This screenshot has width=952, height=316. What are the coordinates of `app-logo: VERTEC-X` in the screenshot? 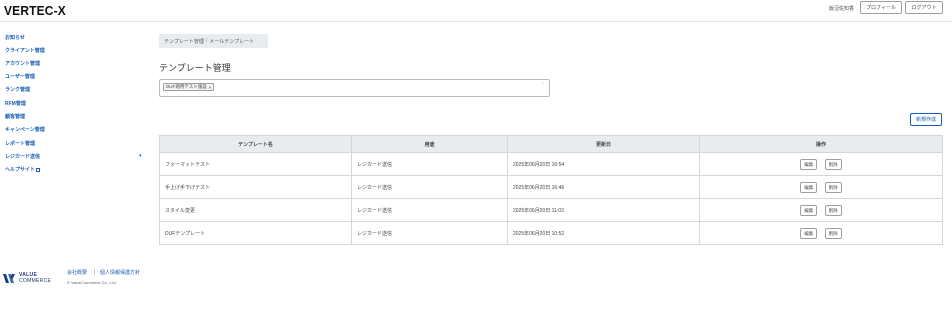 It's located at (35, 10).